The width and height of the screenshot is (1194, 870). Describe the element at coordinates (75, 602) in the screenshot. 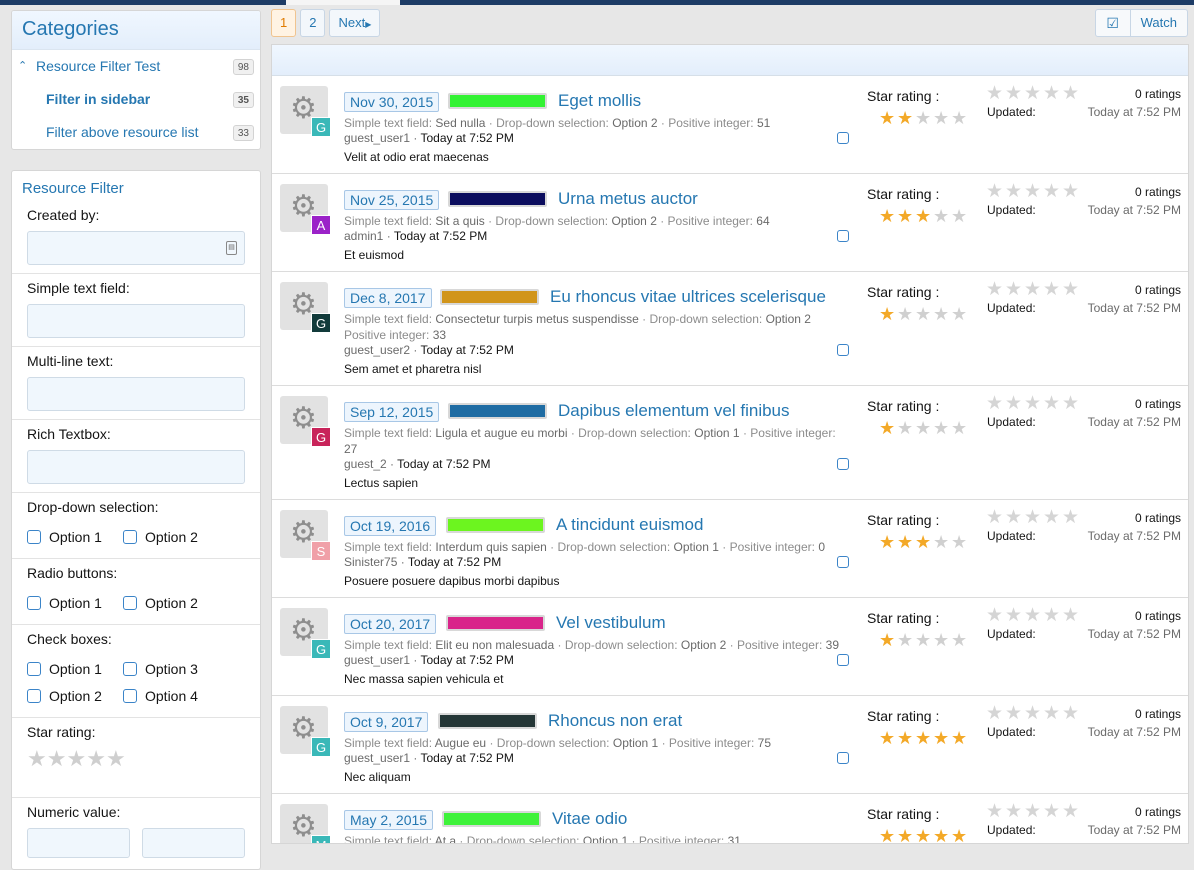

I see `radio-option-1: Option 1` at that location.